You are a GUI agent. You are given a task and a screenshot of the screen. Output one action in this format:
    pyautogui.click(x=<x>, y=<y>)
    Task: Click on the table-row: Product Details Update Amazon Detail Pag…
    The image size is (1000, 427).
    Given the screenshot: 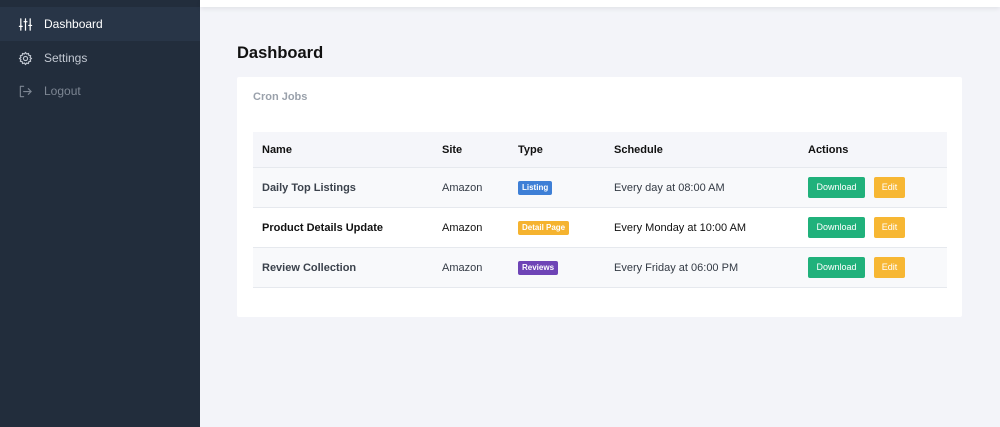 What is the action you would take?
    pyautogui.click(x=600, y=228)
    